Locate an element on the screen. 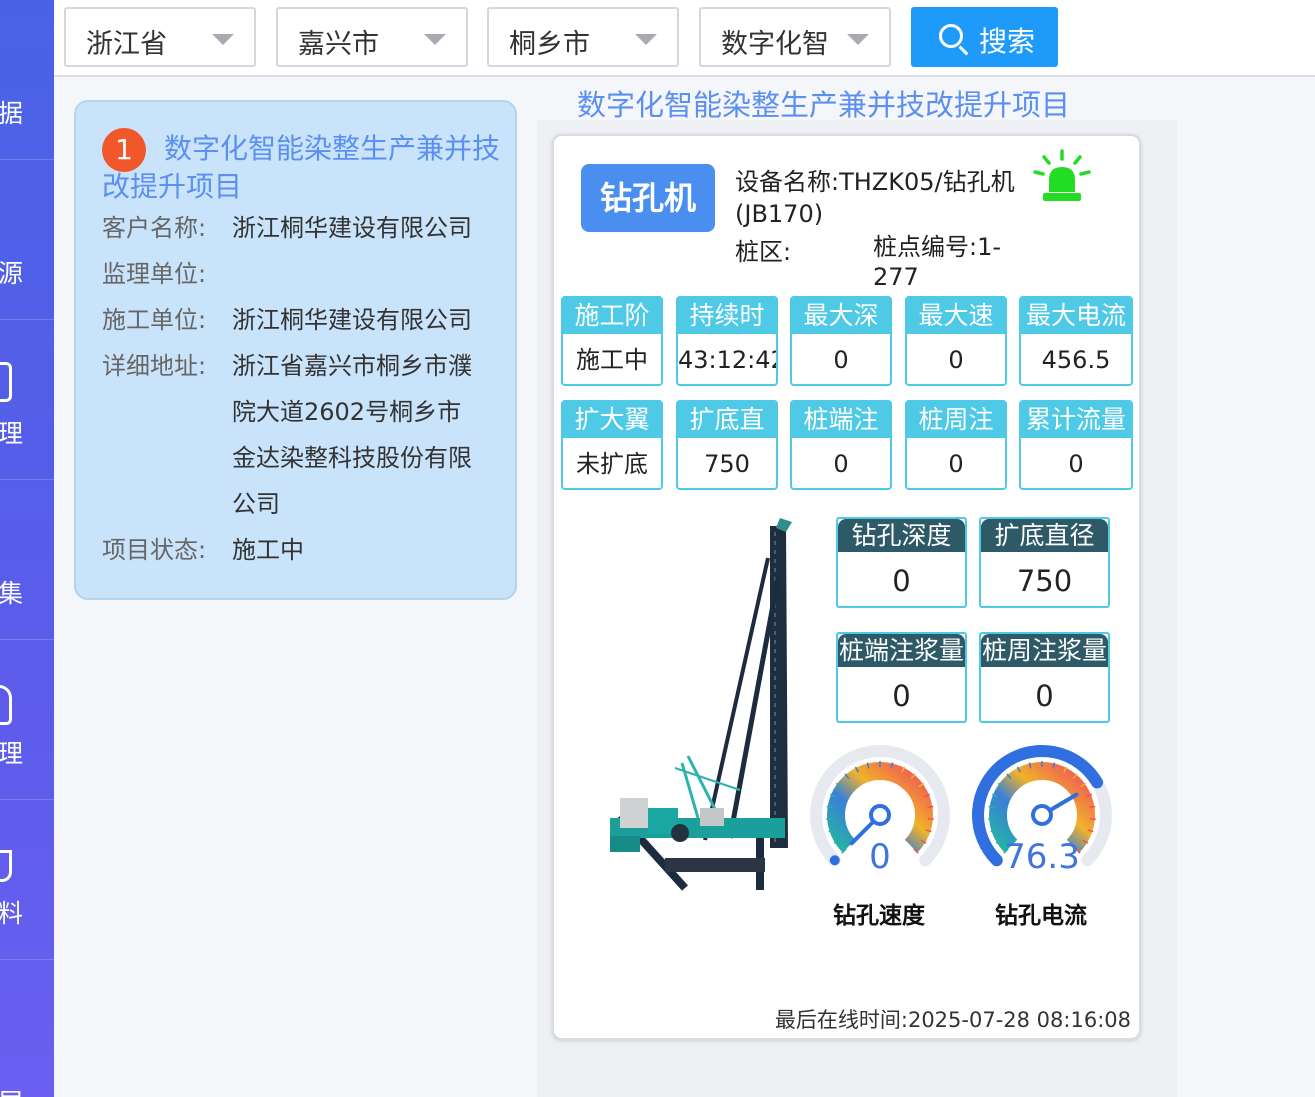 Image resolution: width=1315 pixels, height=1097 pixels. field-label: 客户名称: is located at coordinates (154, 228).